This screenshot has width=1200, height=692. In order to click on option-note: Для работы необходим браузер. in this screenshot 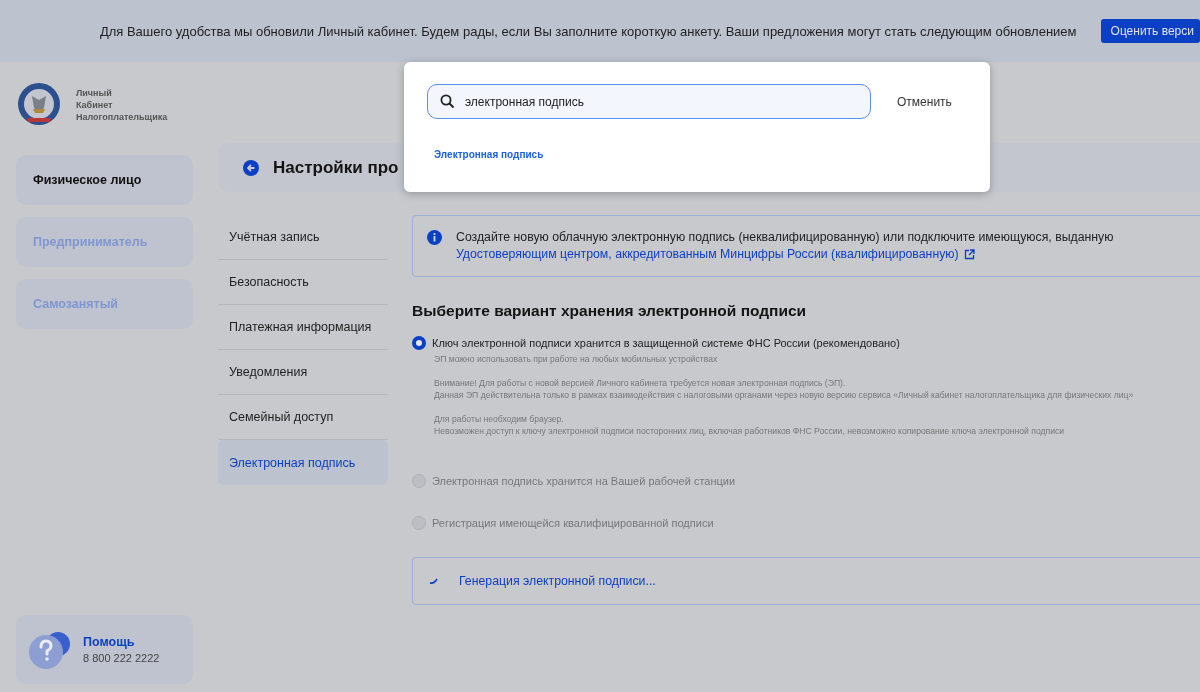, I will do `click(499, 419)`.